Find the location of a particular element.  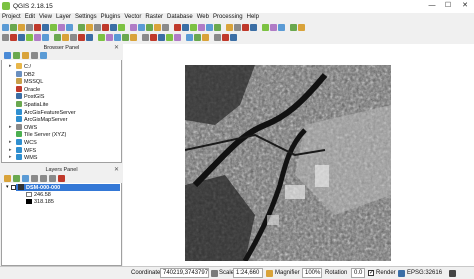

browser-item-tile-server-xyz: Tile Server (XYZ) is located at coordinates (41, 134).